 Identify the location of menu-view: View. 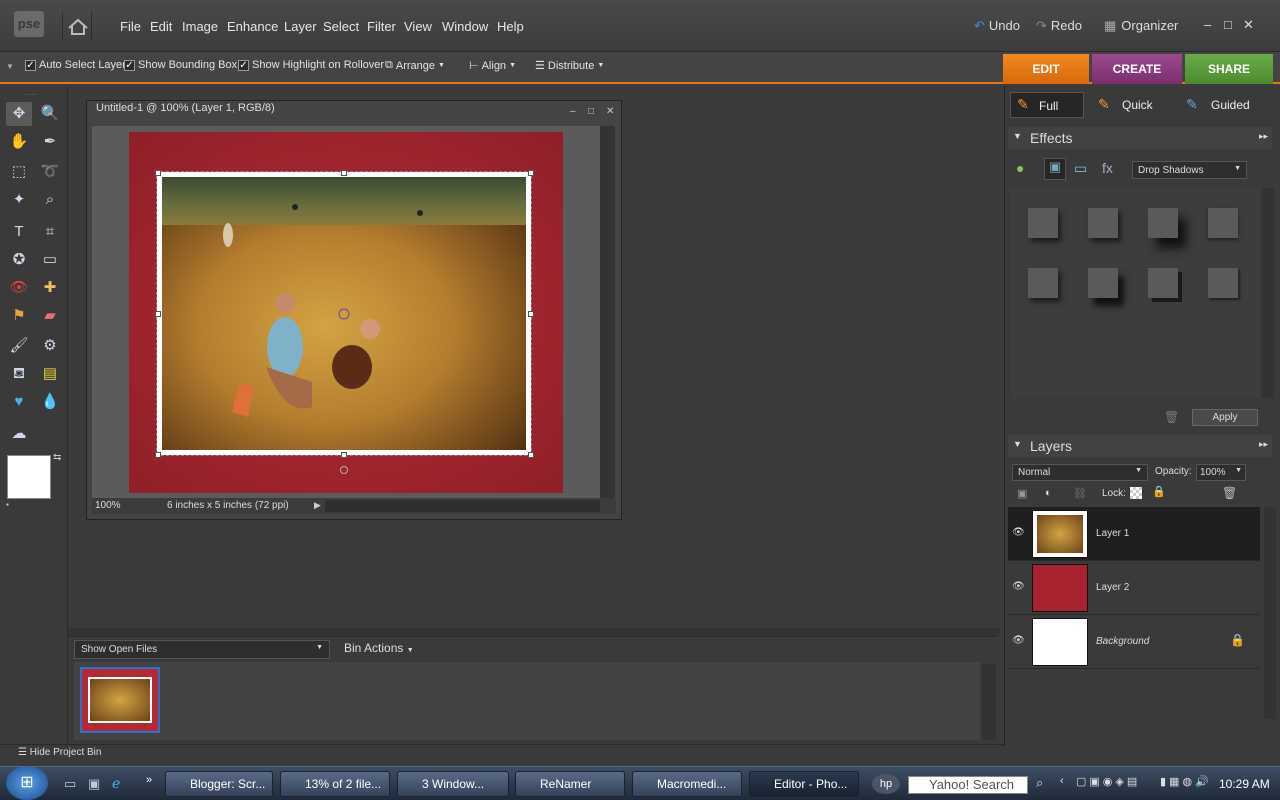
(418, 26).